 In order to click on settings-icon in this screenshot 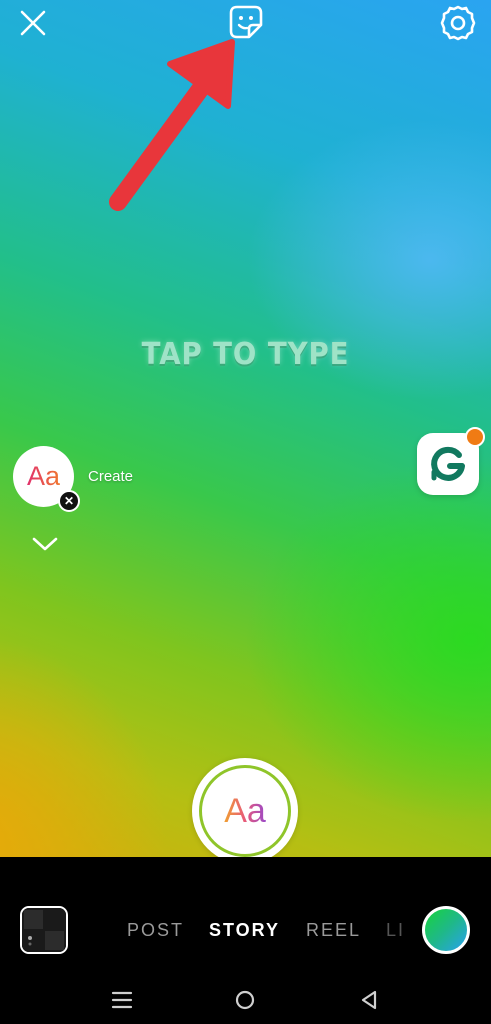, I will do `click(458, 23)`.